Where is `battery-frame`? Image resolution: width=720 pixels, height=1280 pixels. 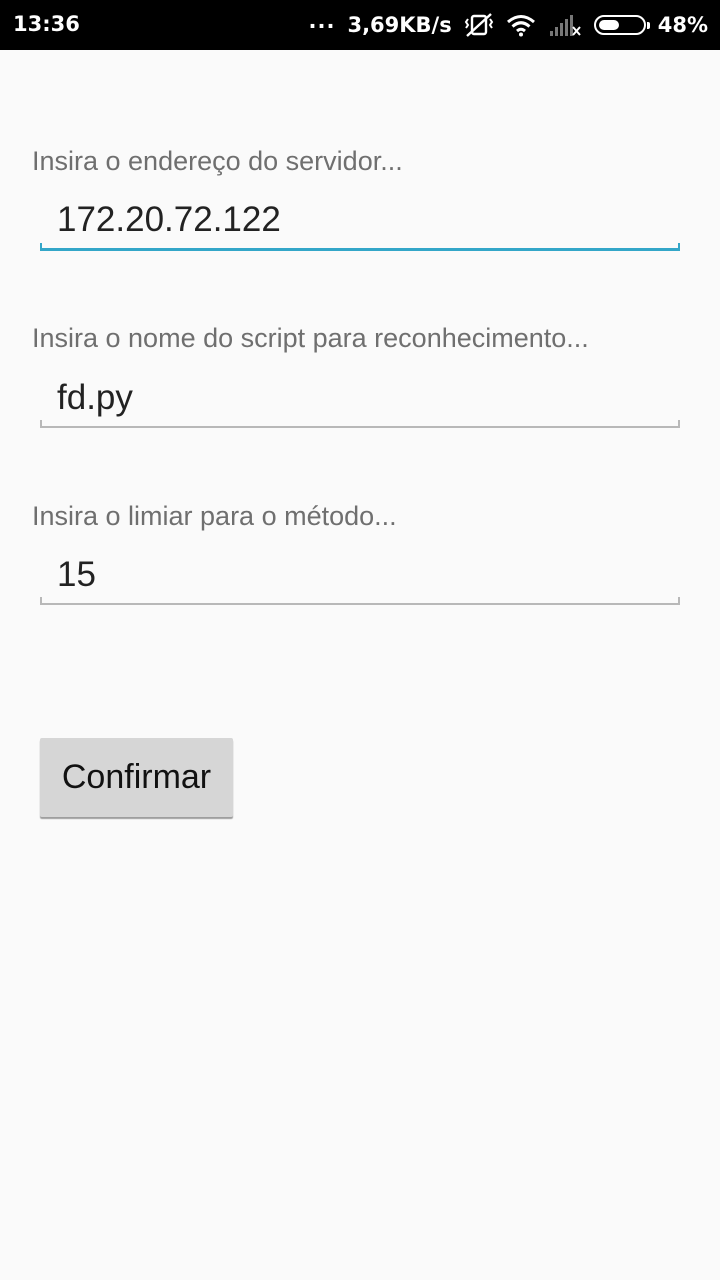
battery-frame is located at coordinates (621, 25).